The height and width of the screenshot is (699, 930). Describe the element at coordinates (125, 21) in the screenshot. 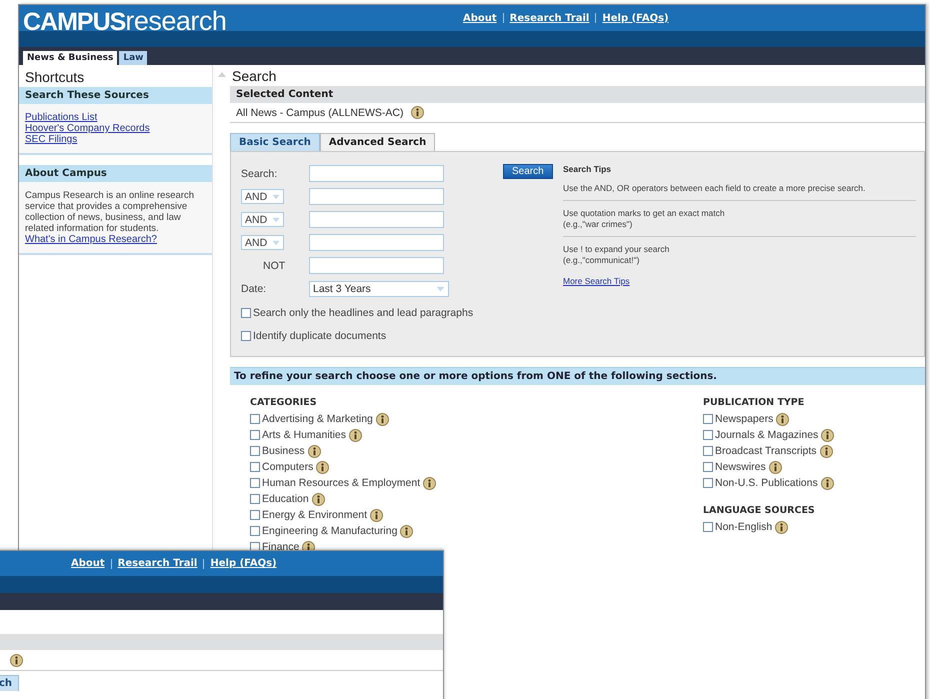

I see `logo: CAMPUSresearch` at that location.